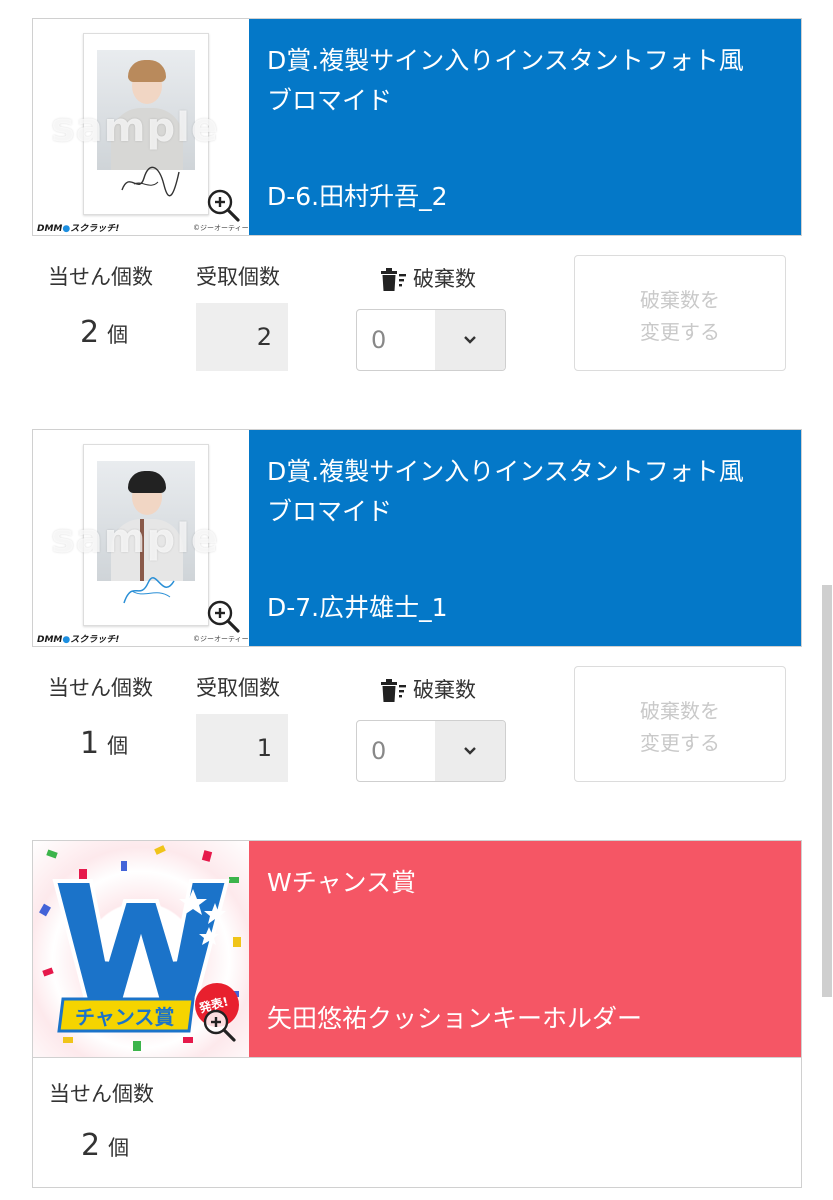 This screenshot has height=1200, width=833. I want to click on prize-item-name: D-7.広井雄士_1, so click(357, 607).